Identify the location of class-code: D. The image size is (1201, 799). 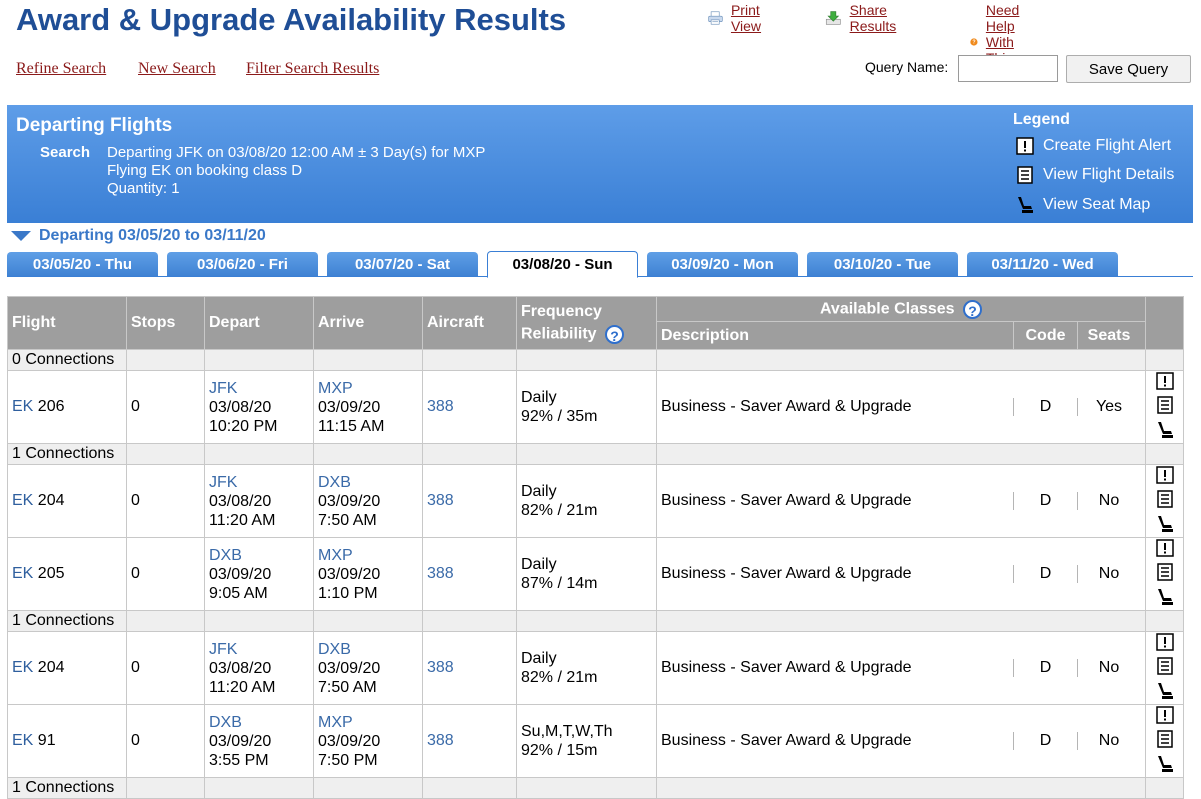
(1045, 740).